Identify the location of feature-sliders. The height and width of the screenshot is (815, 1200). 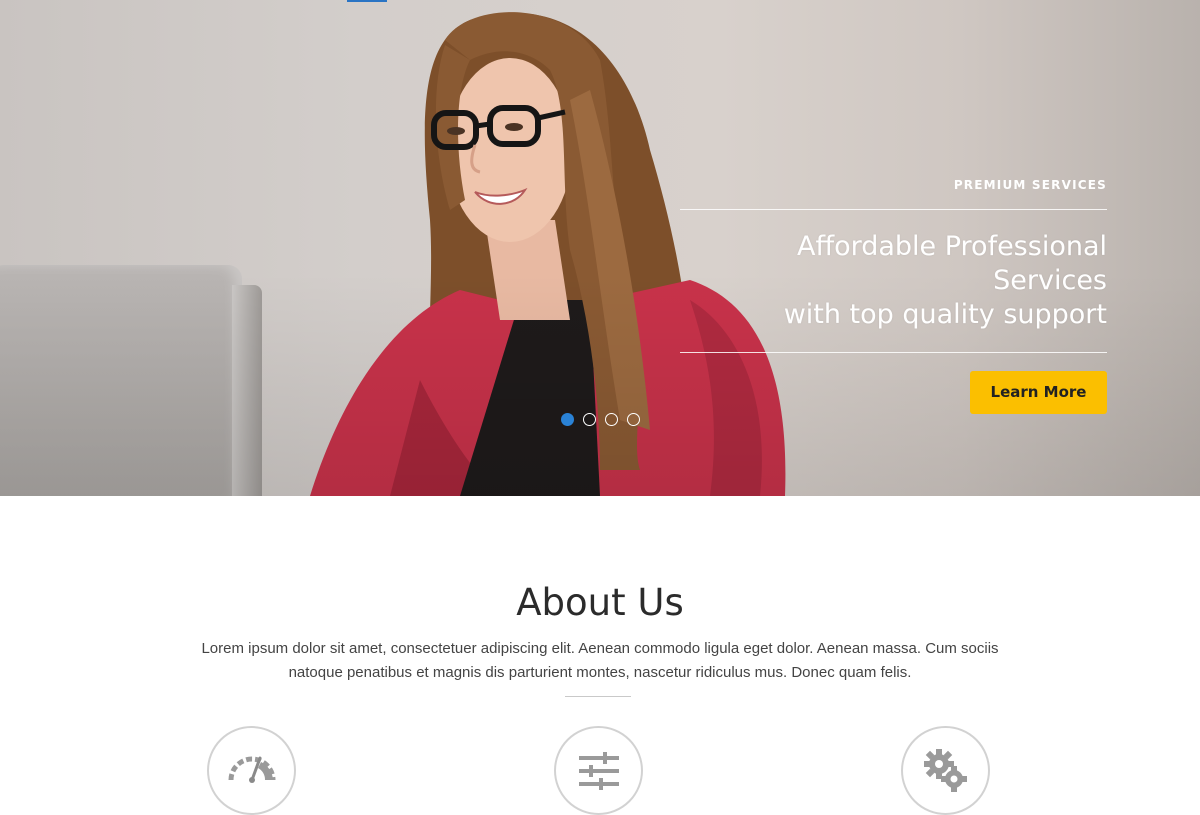
(598, 770).